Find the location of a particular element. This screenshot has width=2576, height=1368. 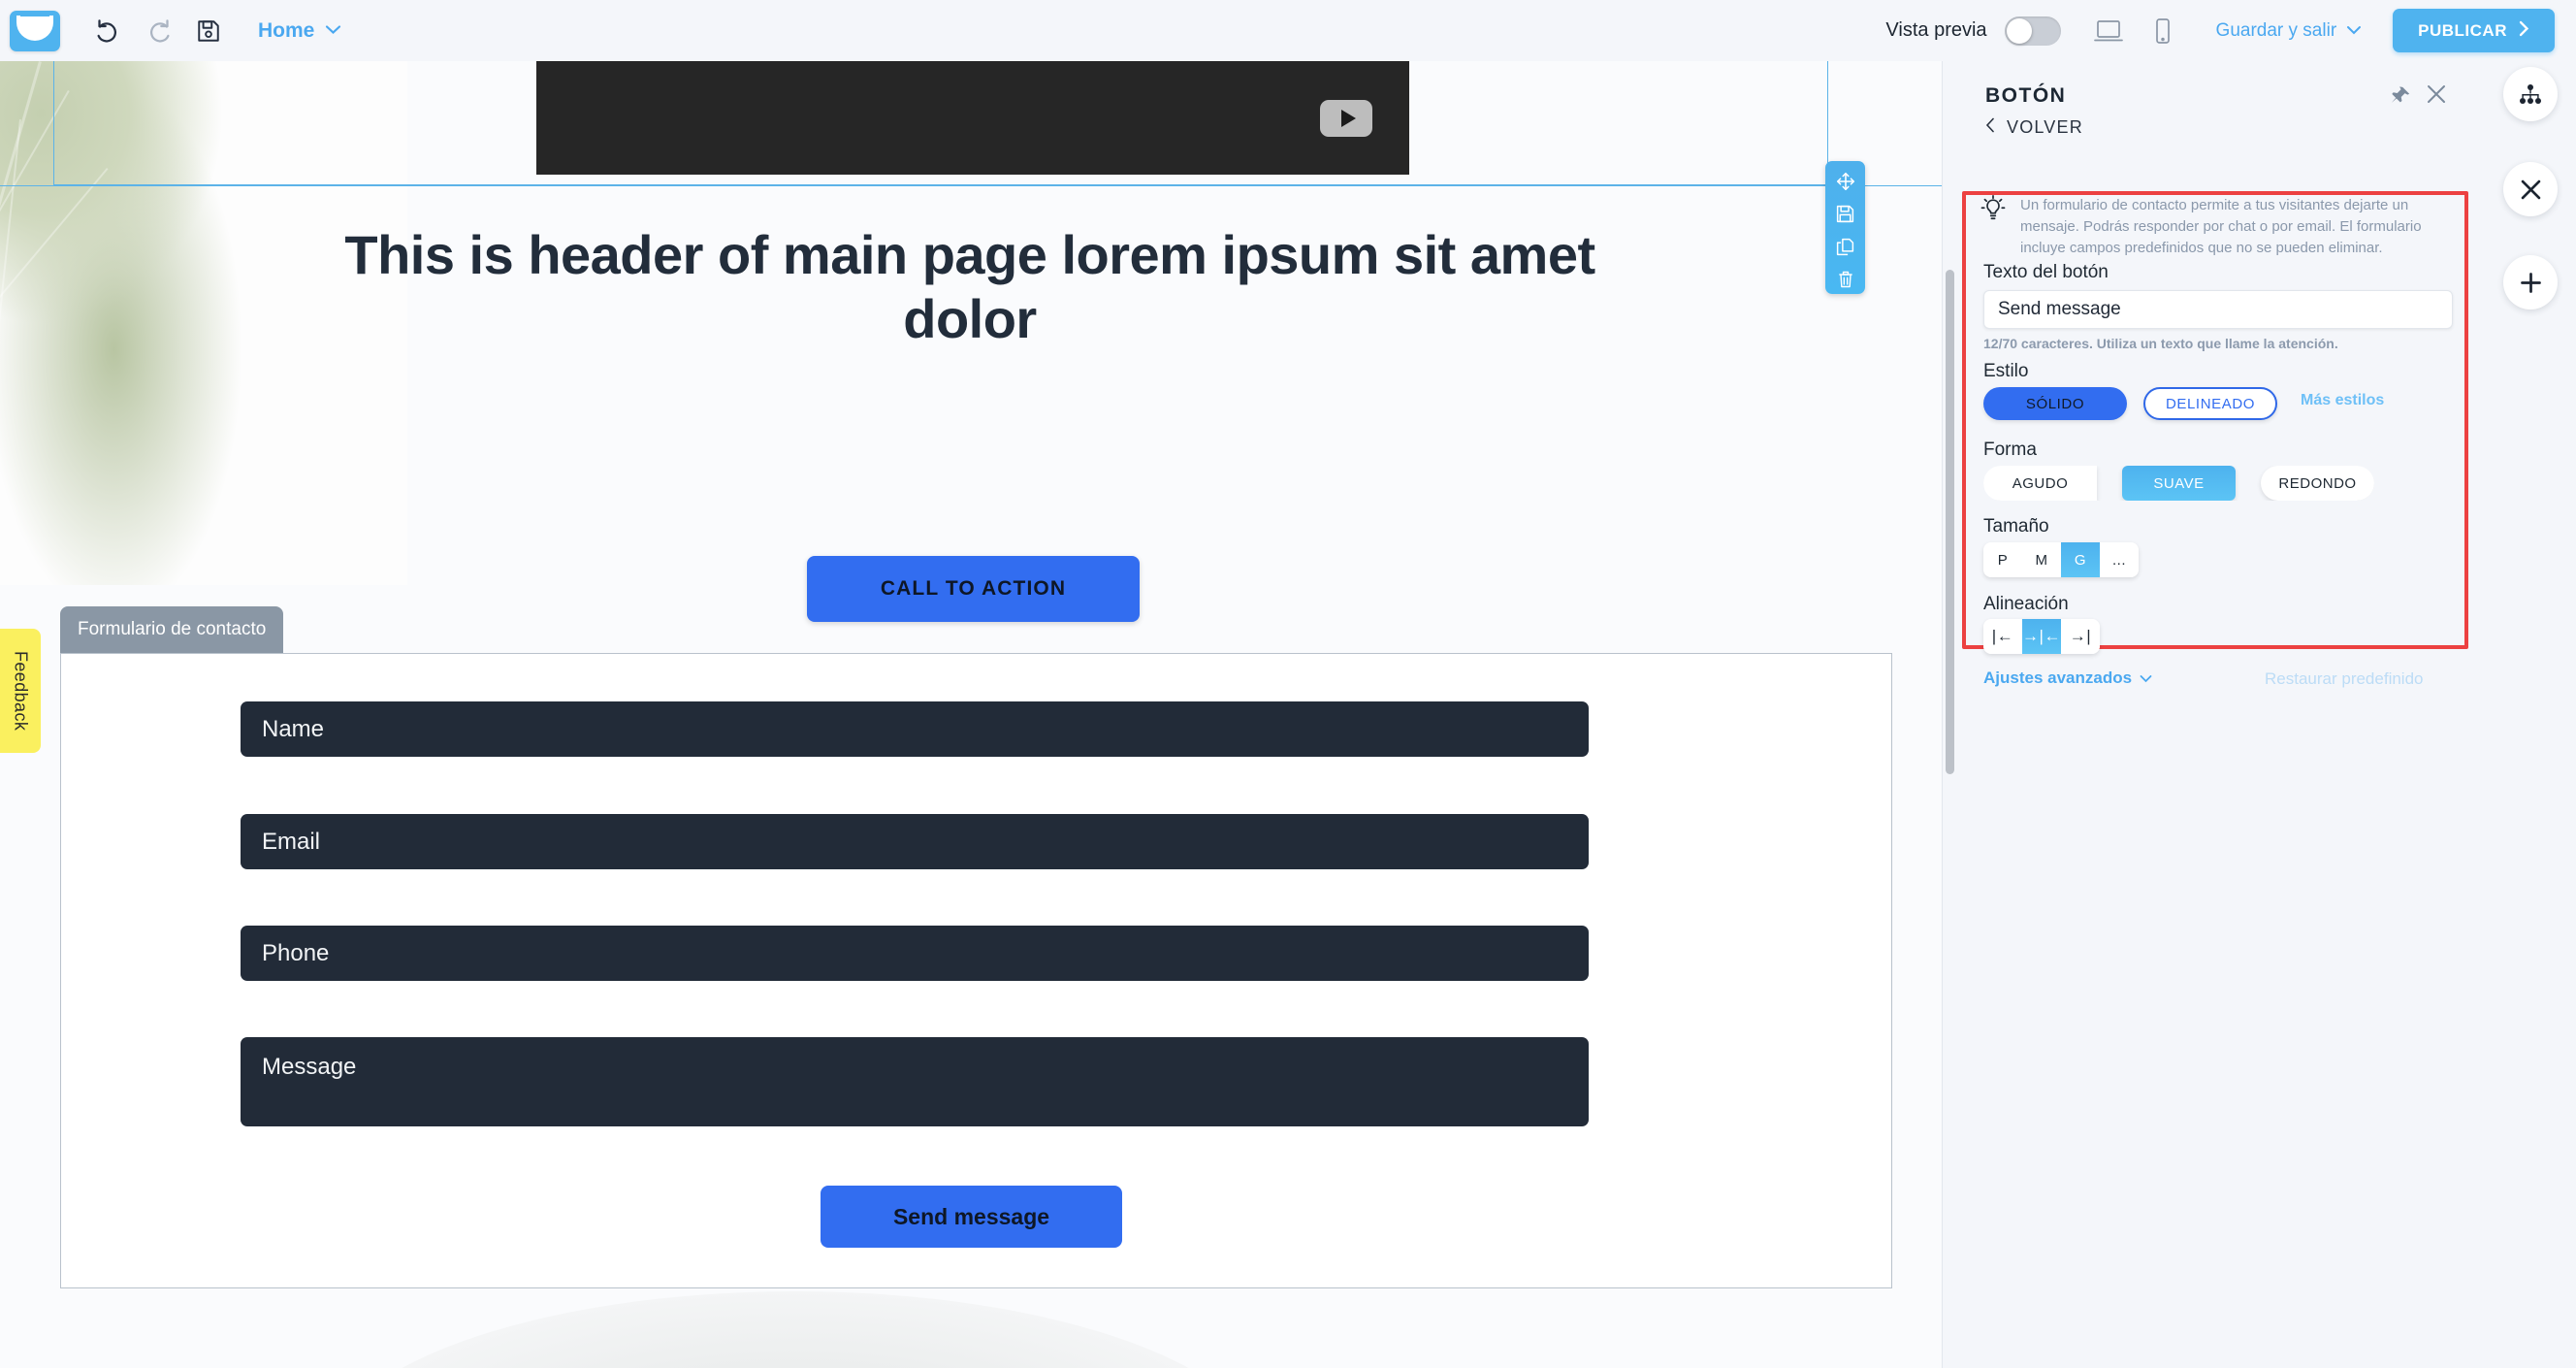

send-message-button: Send message is located at coordinates (971, 1217).